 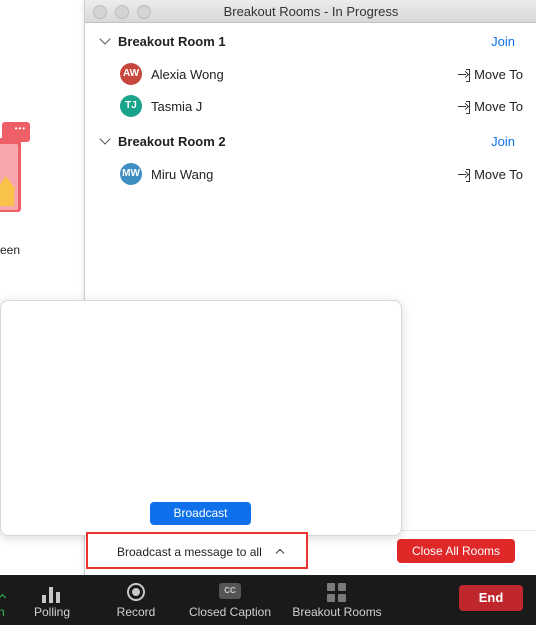 I want to click on title-bar: Breakout Rooms - In Progress, so click(x=310, y=11).